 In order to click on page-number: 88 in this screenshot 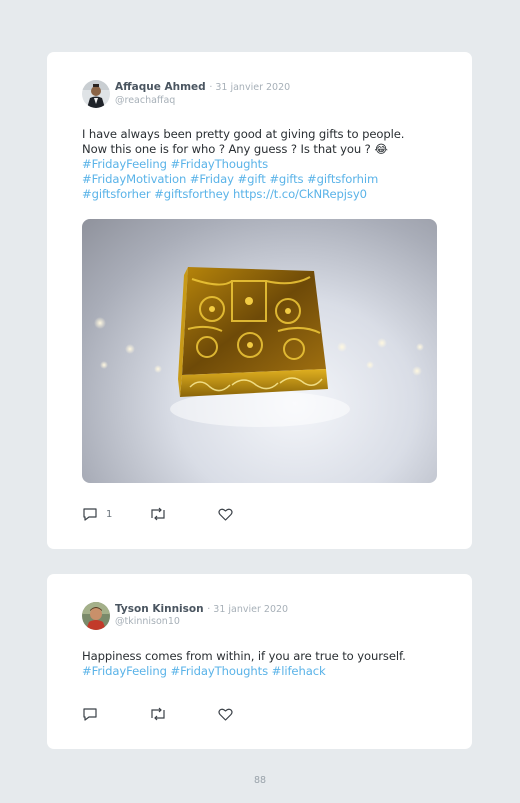, I will do `click(260, 780)`.